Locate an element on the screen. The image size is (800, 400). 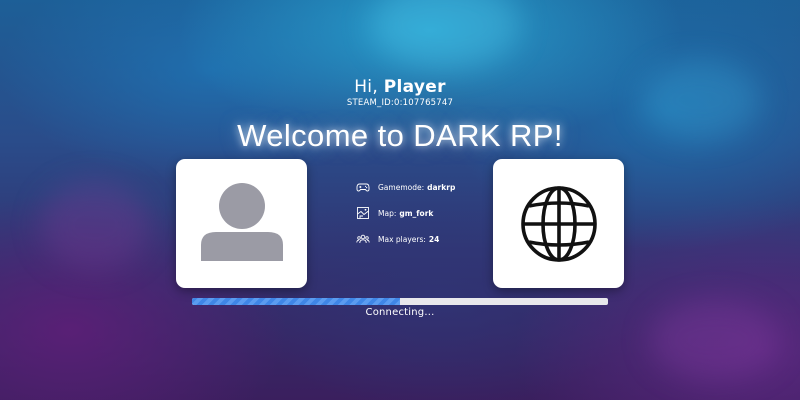
globe-icon is located at coordinates (559, 224).